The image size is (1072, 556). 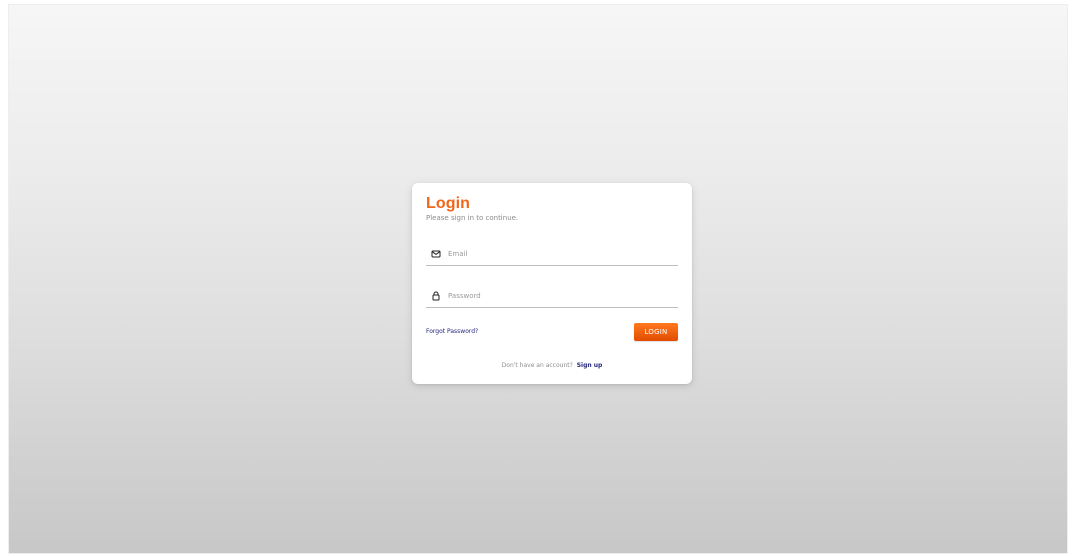 What do you see at coordinates (558, 296) in the screenshot?
I see `password-input` at bounding box center [558, 296].